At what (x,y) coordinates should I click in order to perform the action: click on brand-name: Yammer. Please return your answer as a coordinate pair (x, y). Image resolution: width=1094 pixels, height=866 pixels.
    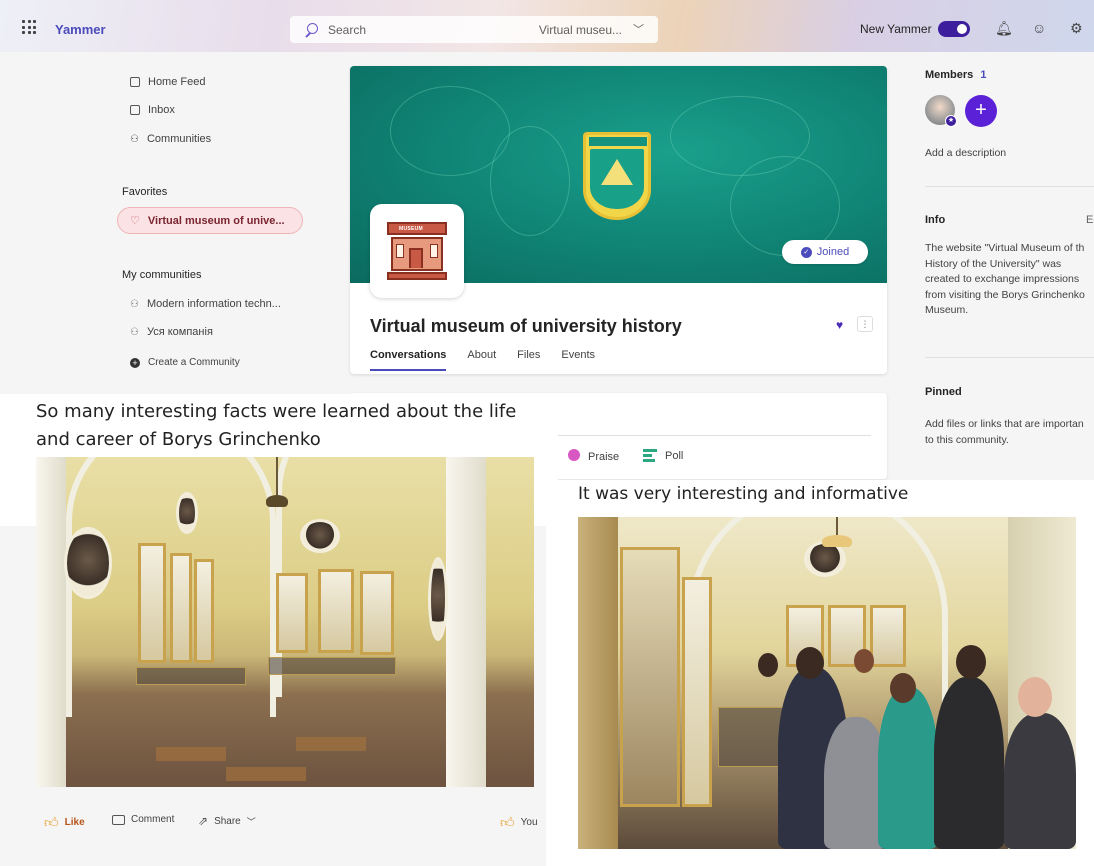
    Looking at the image, I should click on (80, 29).